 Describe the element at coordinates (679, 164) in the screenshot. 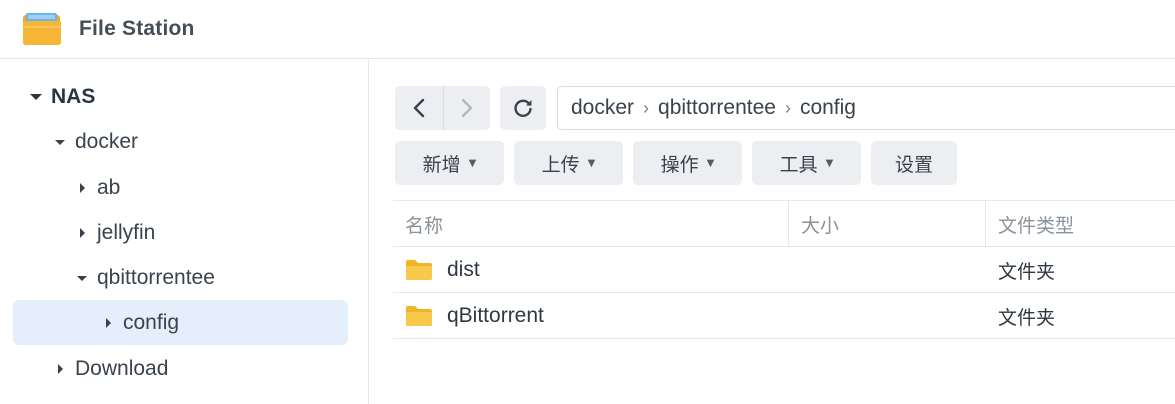

I see `action-label: 操作` at that location.